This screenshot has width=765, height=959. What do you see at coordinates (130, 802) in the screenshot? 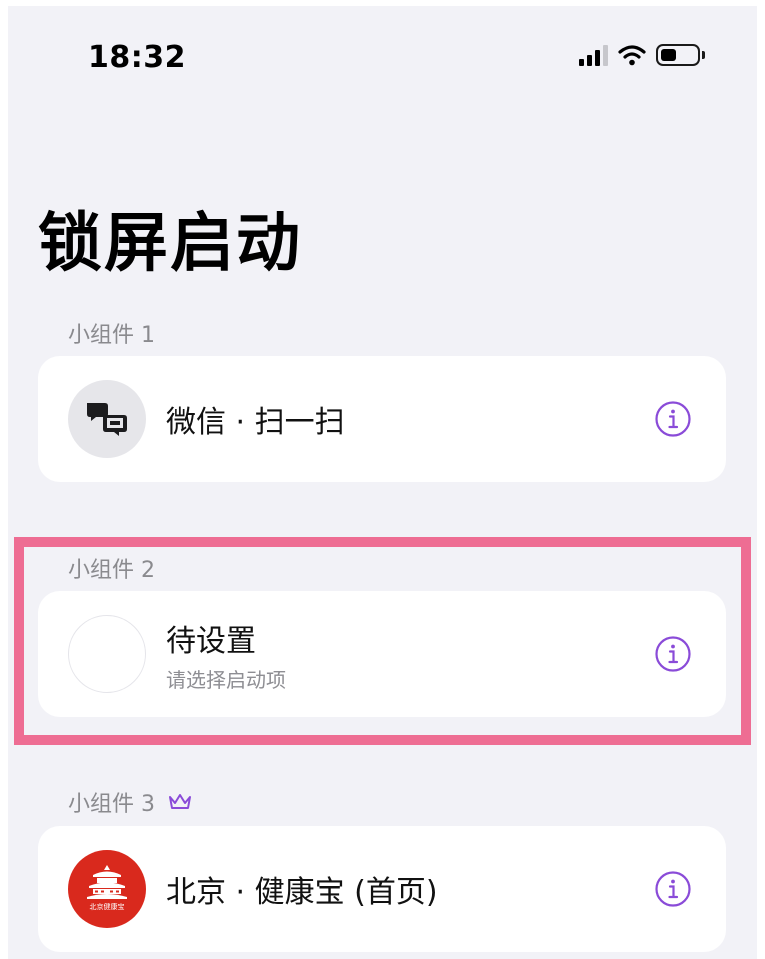
I see `widget-3-label: 小组件 3` at bounding box center [130, 802].